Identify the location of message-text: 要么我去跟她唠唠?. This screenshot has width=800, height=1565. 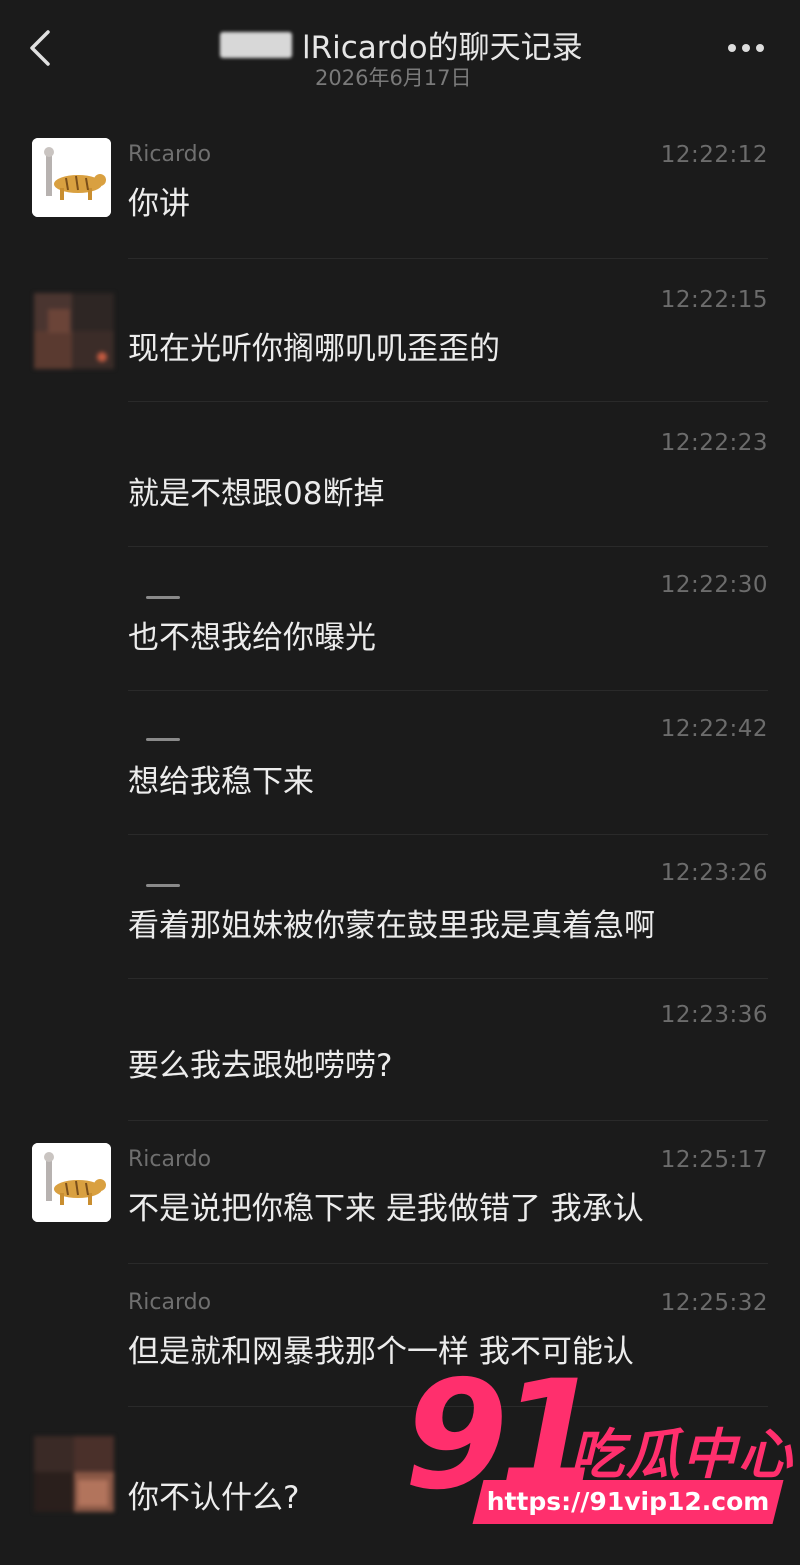
(260, 1066).